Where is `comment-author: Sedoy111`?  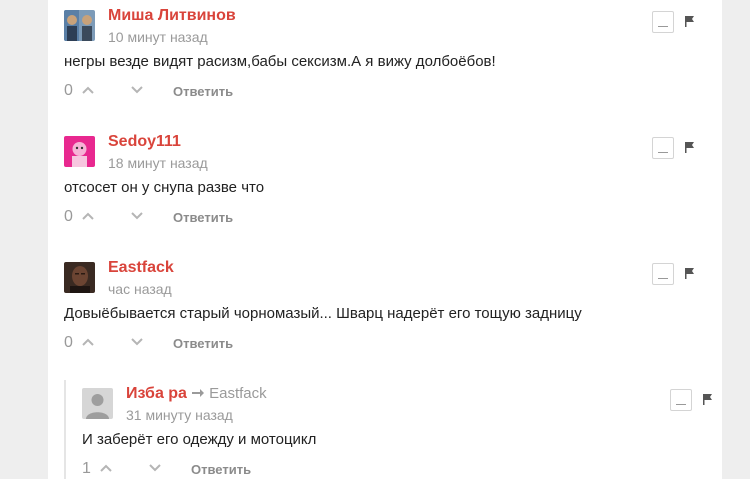
comment-author: Sedoy111 is located at coordinates (144, 142).